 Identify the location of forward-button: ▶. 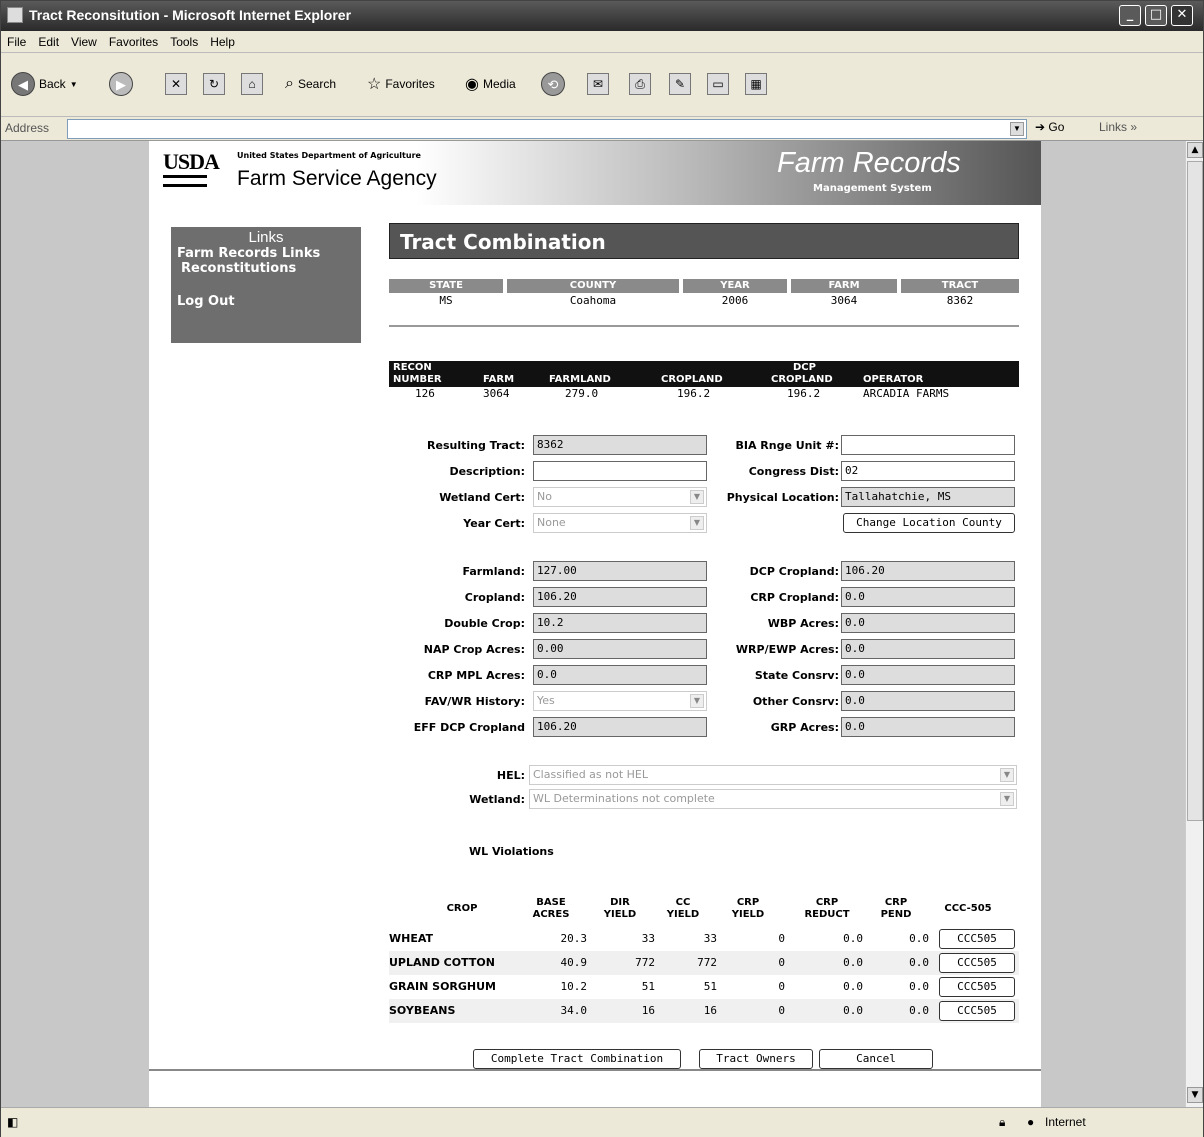
(121, 84).